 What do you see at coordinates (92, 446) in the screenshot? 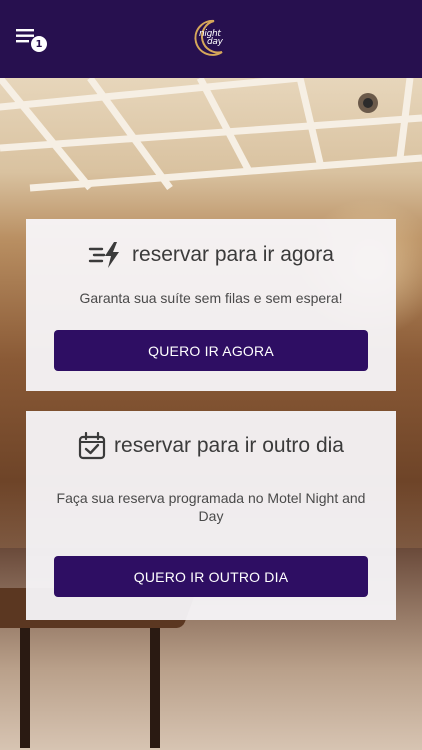
I see `calendar-check-icon` at bounding box center [92, 446].